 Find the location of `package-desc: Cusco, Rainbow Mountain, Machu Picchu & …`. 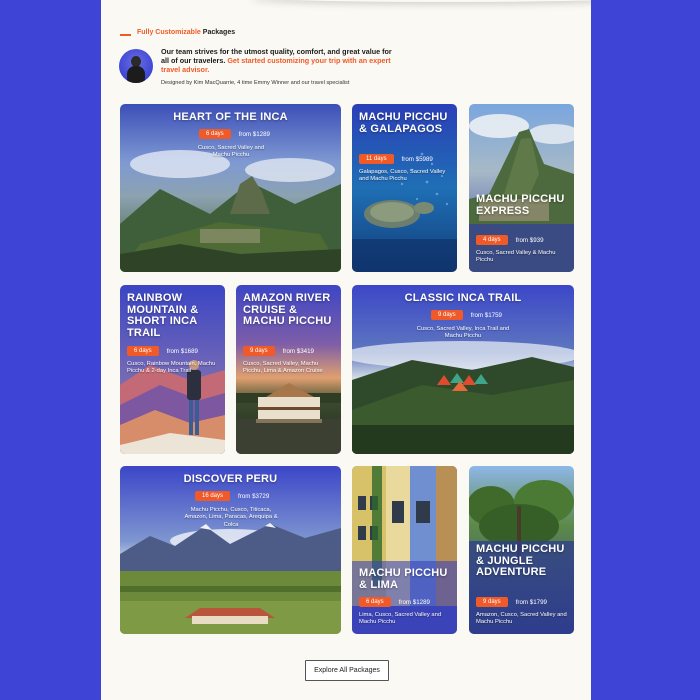

package-desc: Cusco, Rainbow Mountain, Machu Picchu & … is located at coordinates (171, 368).